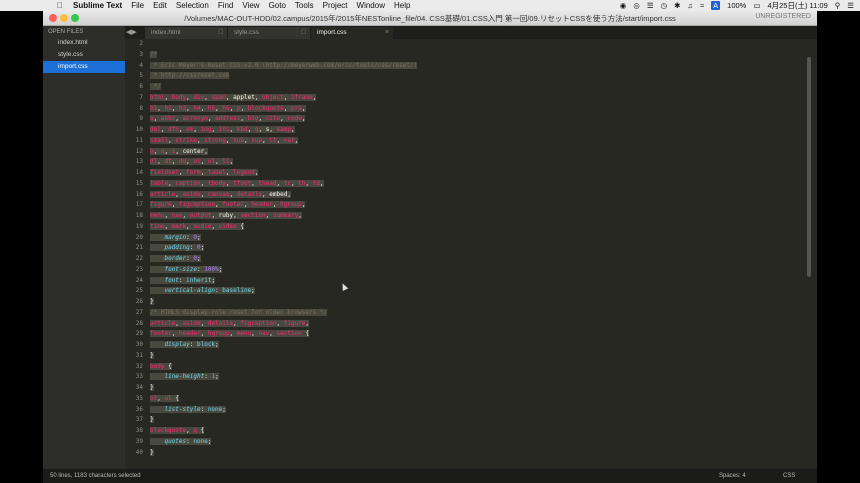 The width and height of the screenshot is (860, 483). Describe the element at coordinates (166, 32) in the screenshot. I see `tab-label: index.html` at that location.